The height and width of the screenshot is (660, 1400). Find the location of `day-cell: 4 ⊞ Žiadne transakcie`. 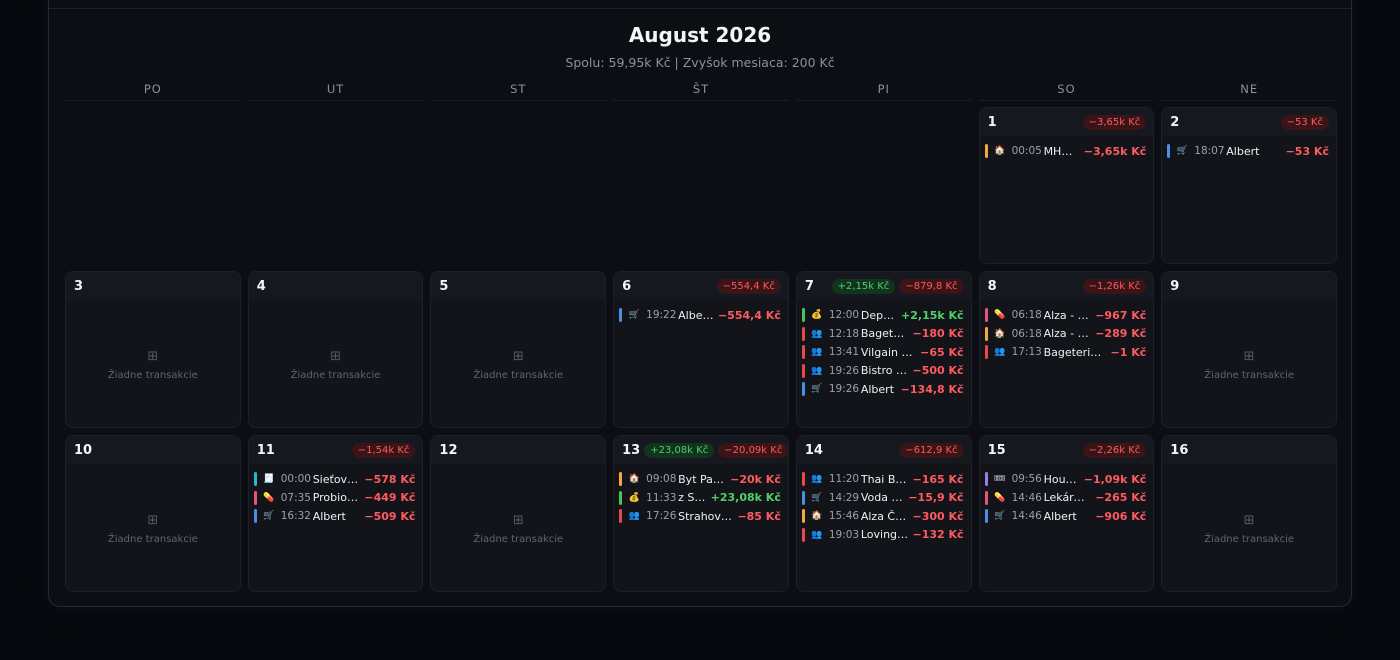

day-cell: 4 ⊞ Žiadne transakcie is located at coordinates (335, 349).